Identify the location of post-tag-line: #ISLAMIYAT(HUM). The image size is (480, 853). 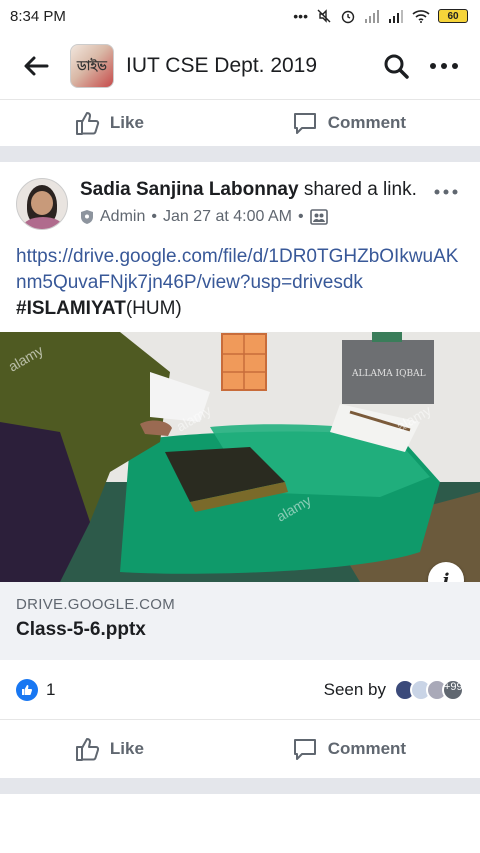
(240, 309).